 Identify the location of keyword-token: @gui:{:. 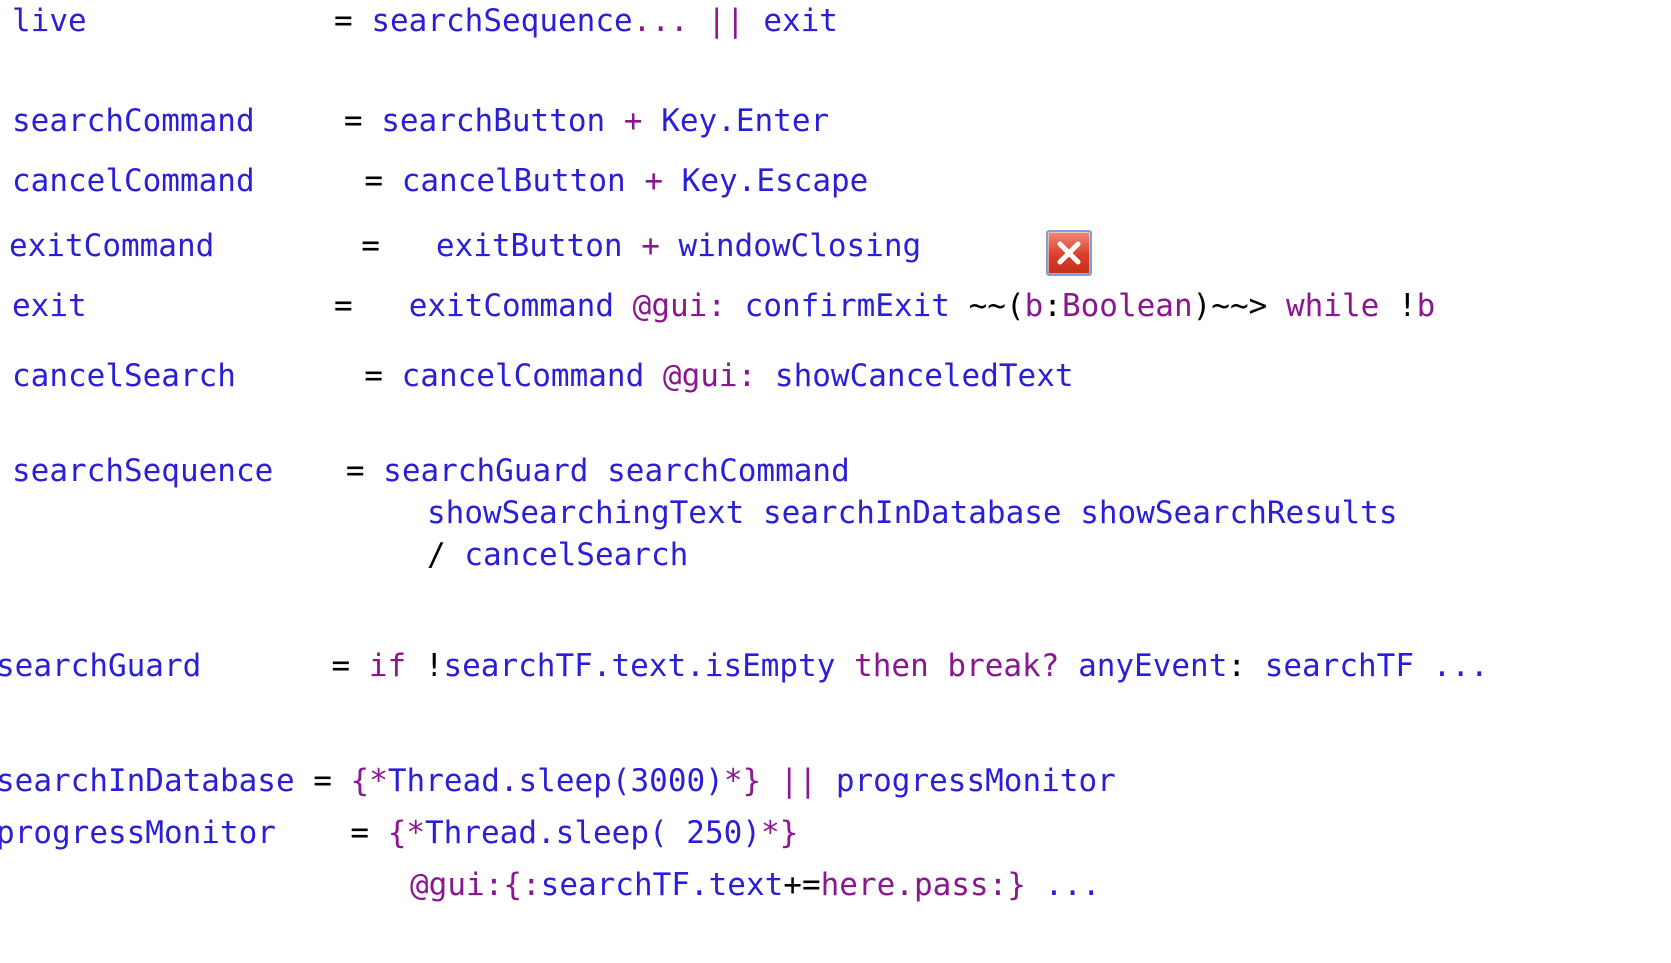
(475, 885).